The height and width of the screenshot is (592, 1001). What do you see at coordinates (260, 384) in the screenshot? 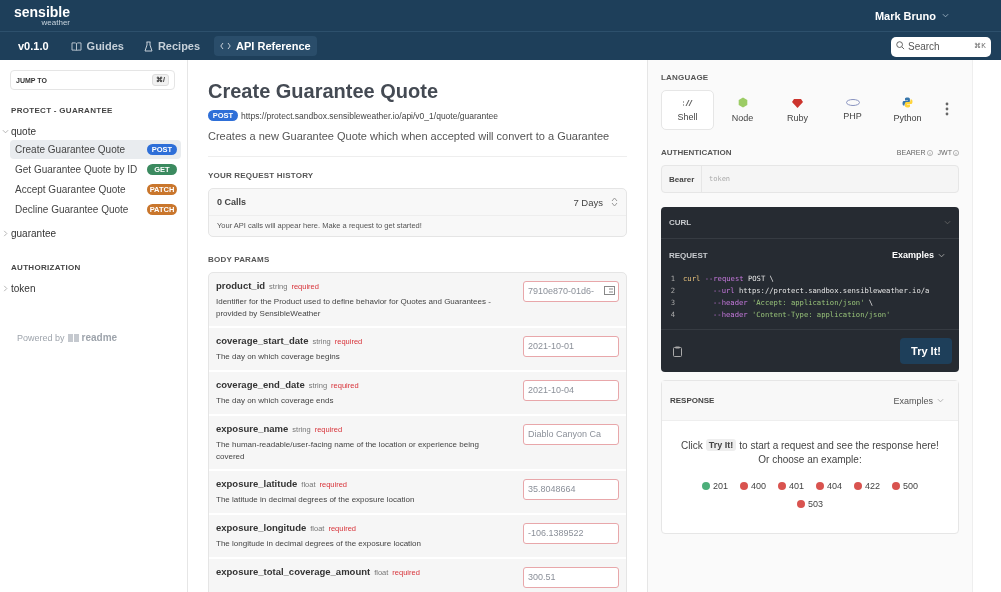
I see `param-name: coverage_end_date` at bounding box center [260, 384].